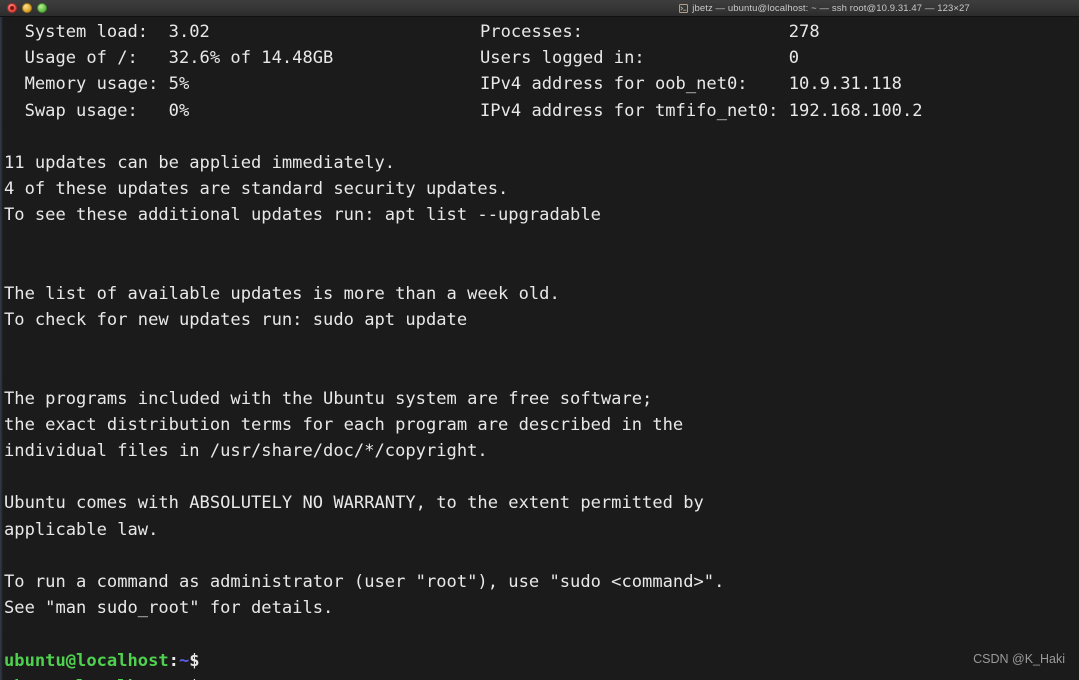 This screenshot has width=1079, height=680. Describe the element at coordinates (184, 660) in the screenshot. I see `prompt-path: ~` at that location.